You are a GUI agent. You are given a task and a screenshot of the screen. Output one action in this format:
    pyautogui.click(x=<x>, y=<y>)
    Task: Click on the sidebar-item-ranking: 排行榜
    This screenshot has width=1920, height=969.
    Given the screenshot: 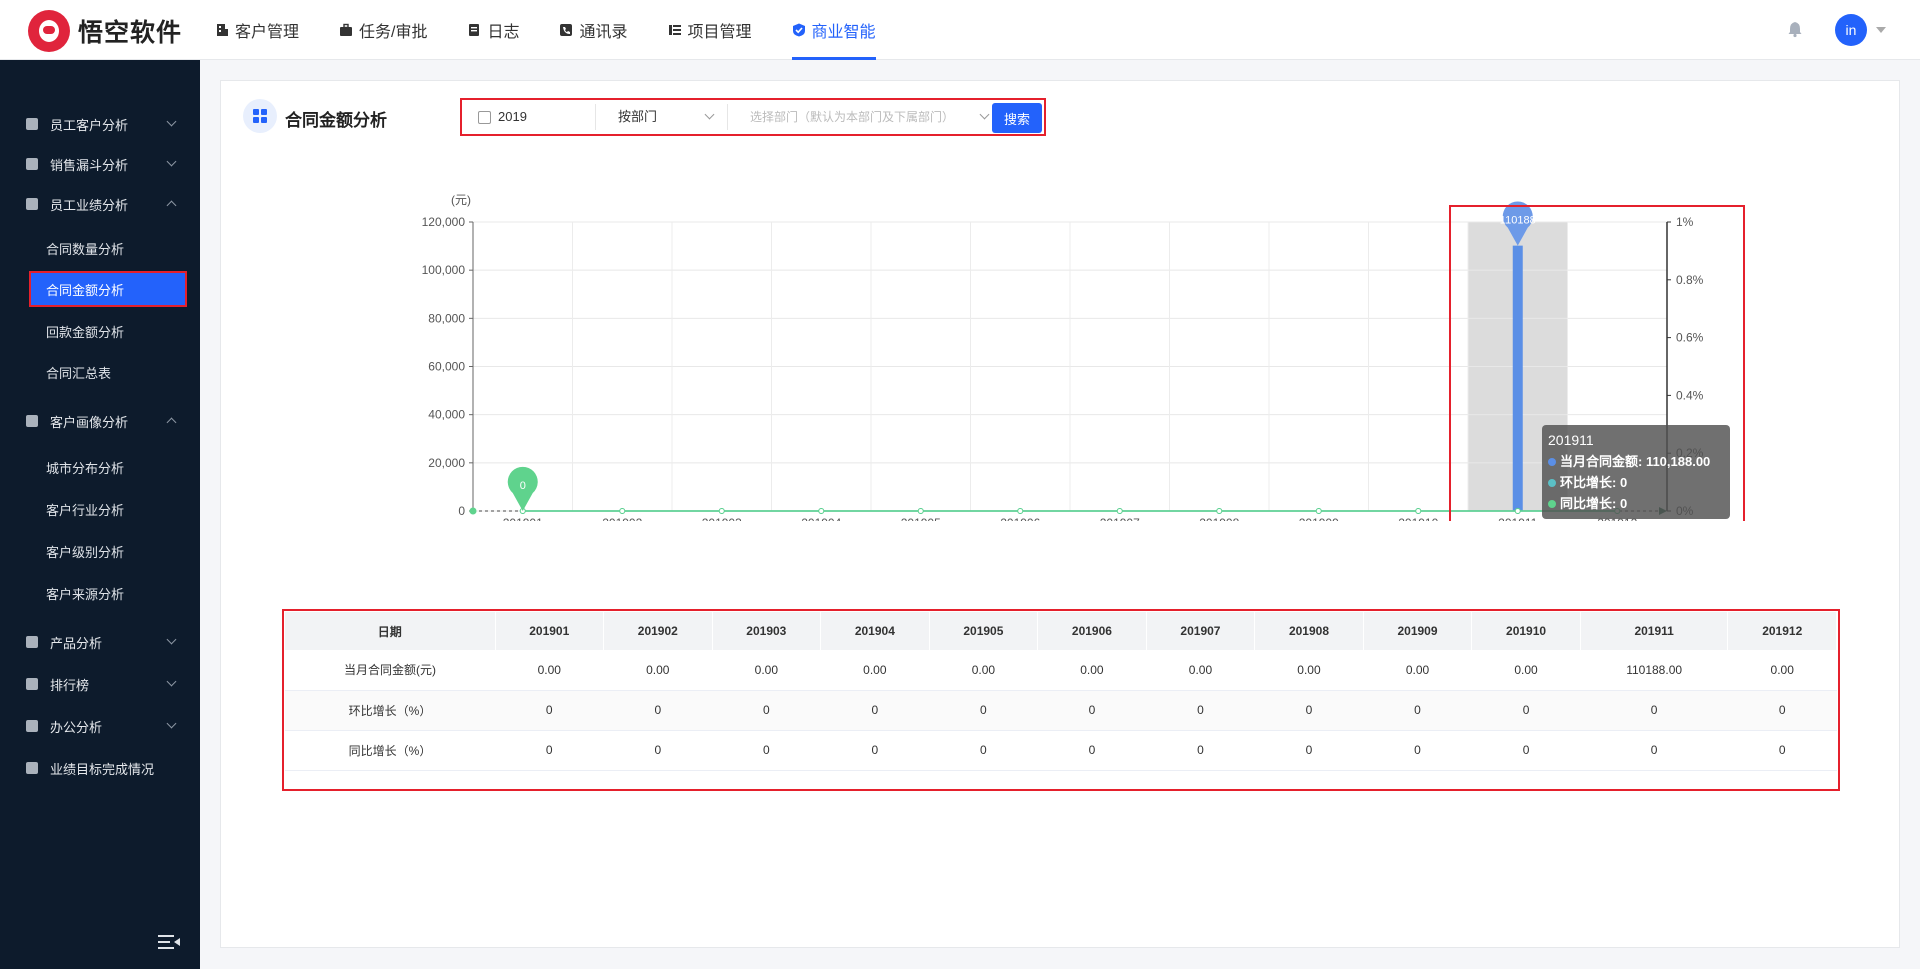 What is the action you would take?
    pyautogui.click(x=100, y=684)
    